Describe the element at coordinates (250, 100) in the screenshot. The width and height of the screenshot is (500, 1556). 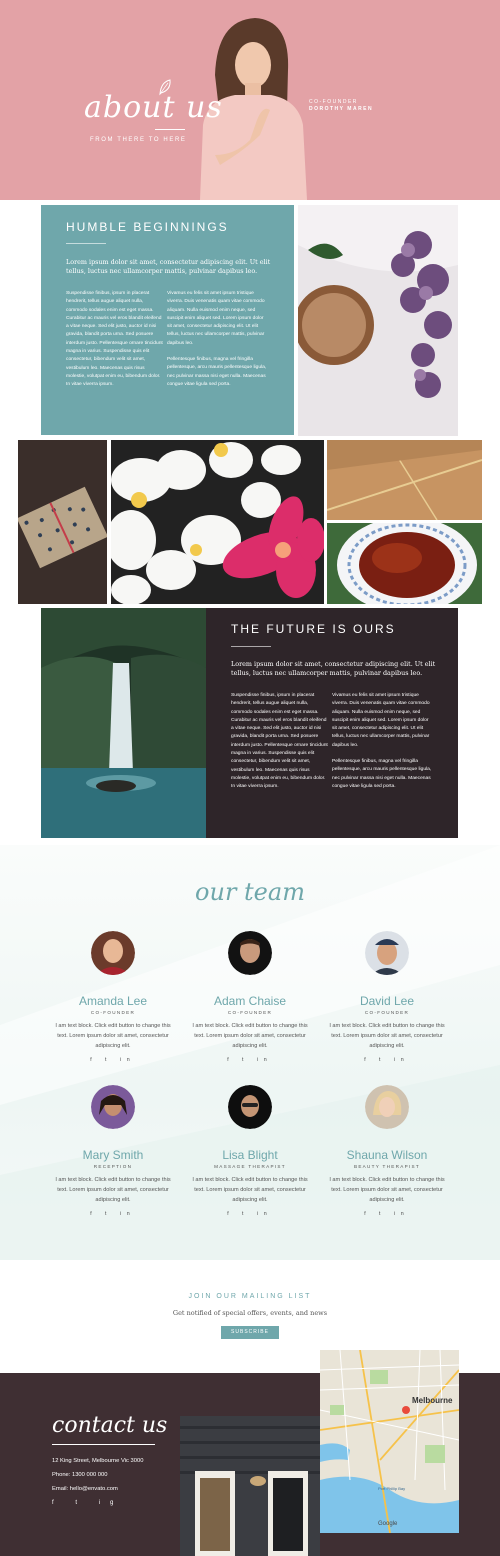
I see `hero-banner` at that location.